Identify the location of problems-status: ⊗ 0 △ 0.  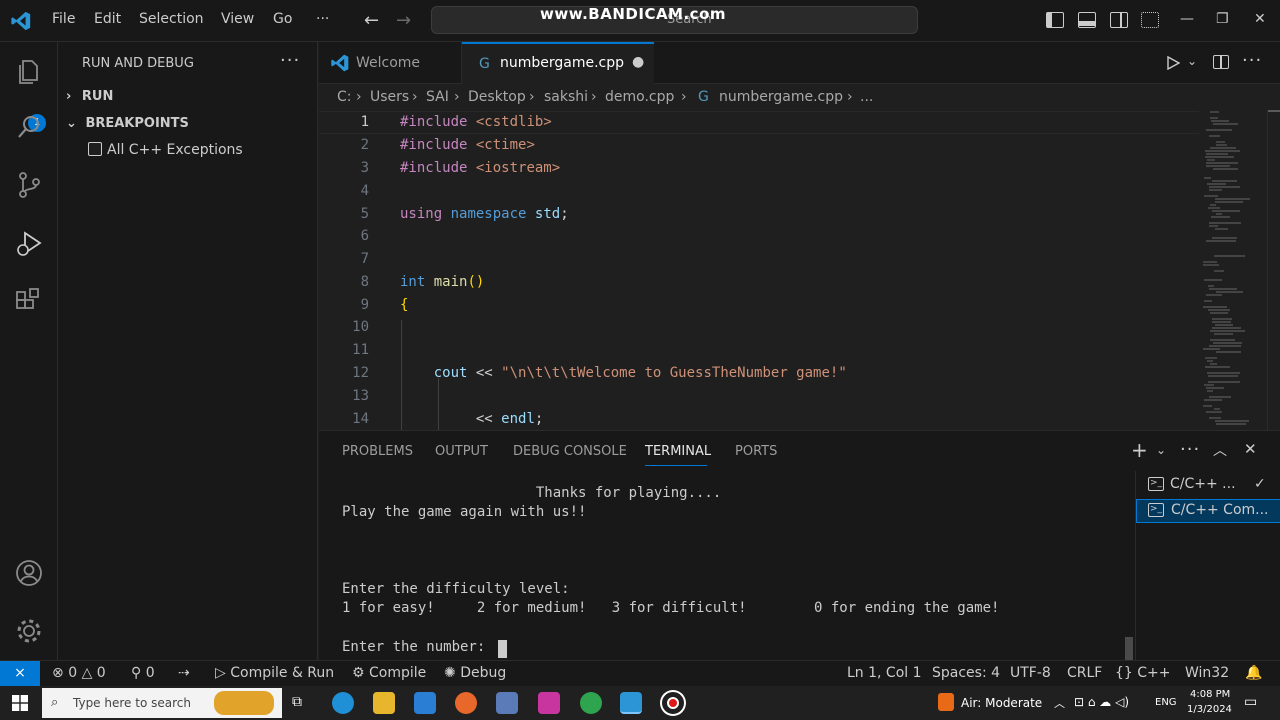
(79, 673).